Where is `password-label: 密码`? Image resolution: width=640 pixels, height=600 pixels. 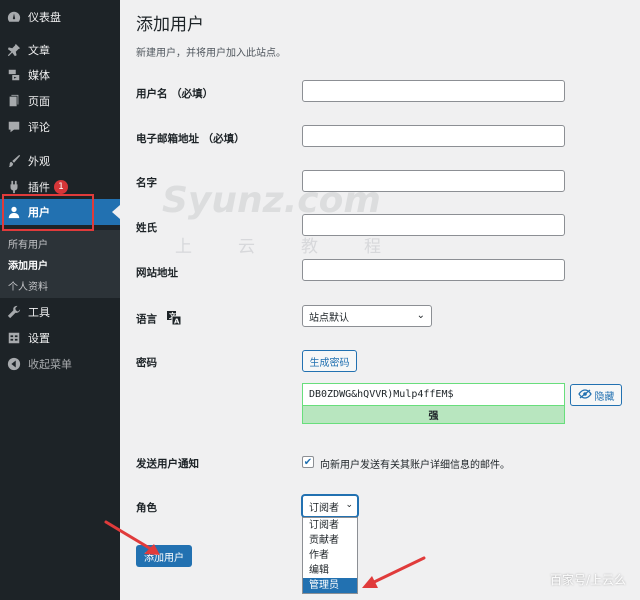
password-label: 密码 is located at coordinates (146, 363).